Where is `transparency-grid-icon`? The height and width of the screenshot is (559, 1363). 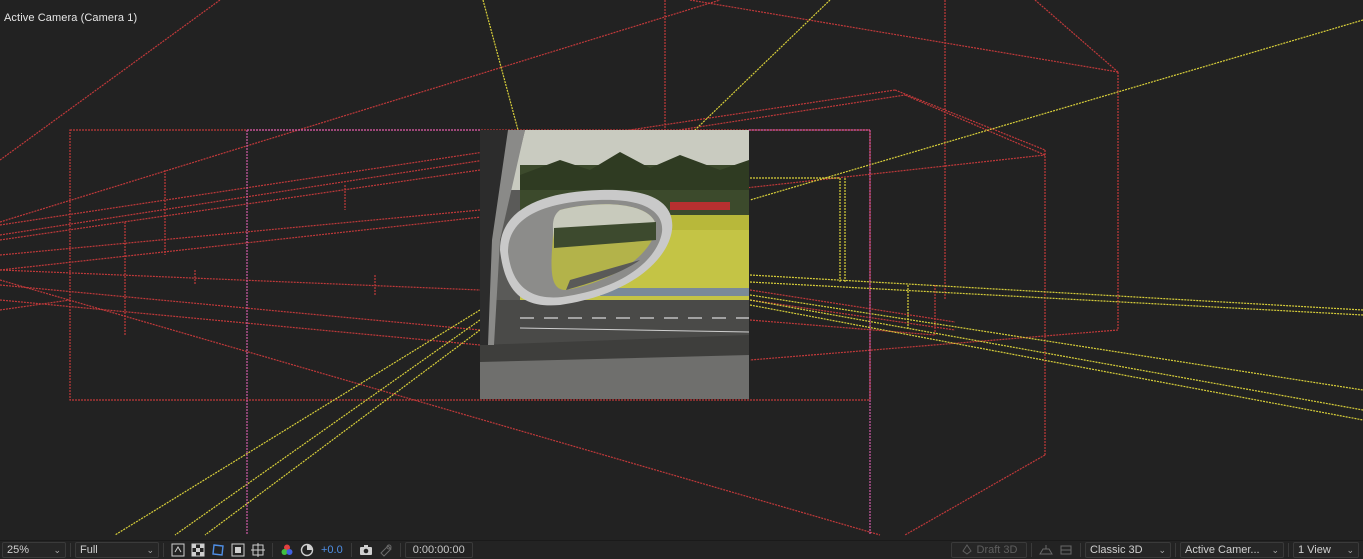 transparency-grid-icon is located at coordinates (198, 550).